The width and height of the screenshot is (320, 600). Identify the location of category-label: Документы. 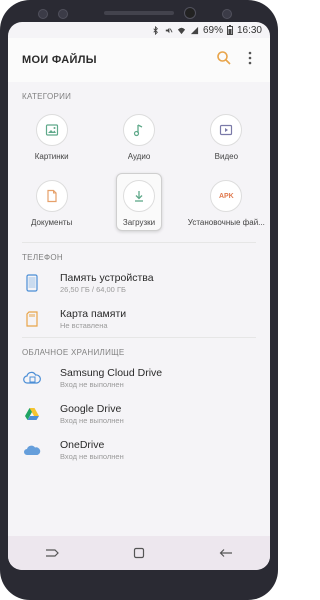
(52, 222).